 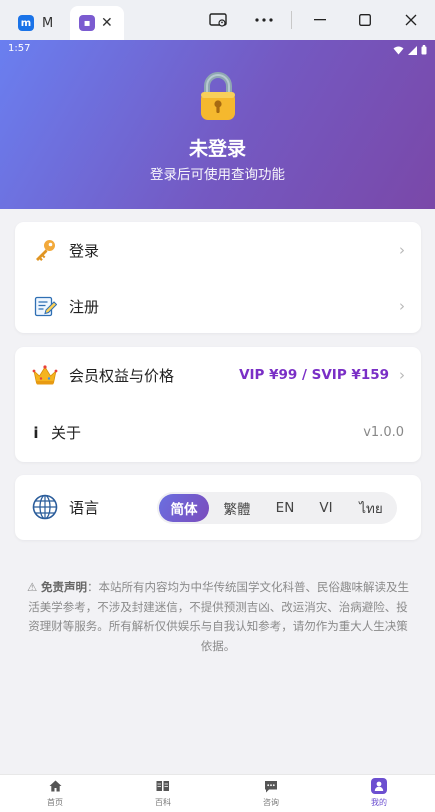 What do you see at coordinates (379, 786) in the screenshot?
I see `profile-icon` at bounding box center [379, 786].